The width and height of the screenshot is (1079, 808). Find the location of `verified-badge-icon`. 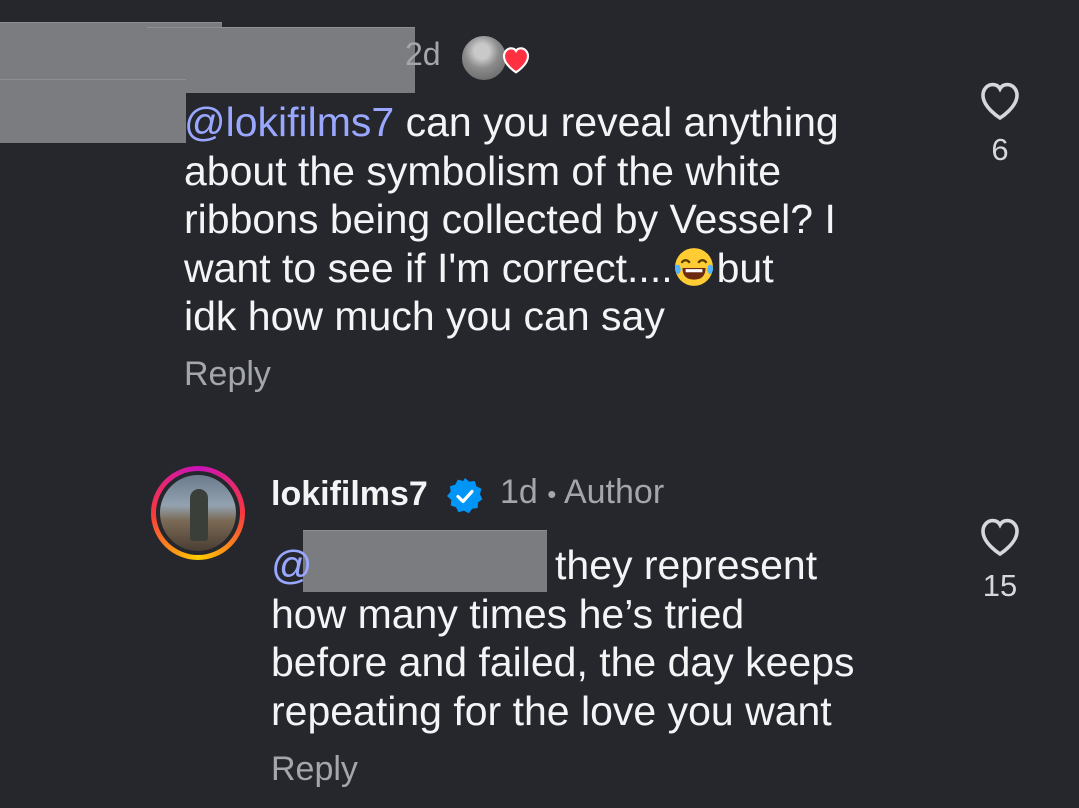

verified-badge-icon is located at coordinates (465, 496).